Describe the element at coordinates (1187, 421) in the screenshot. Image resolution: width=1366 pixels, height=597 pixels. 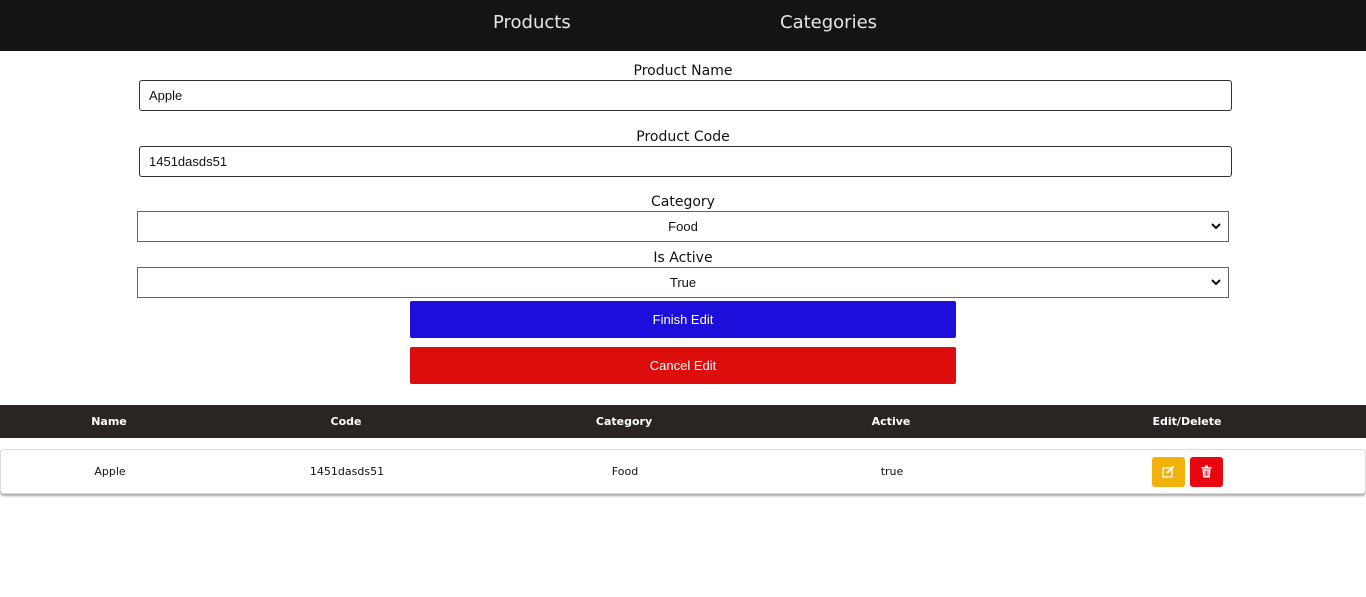
I see `column-header-edit-delete: Edit/Delete` at that location.